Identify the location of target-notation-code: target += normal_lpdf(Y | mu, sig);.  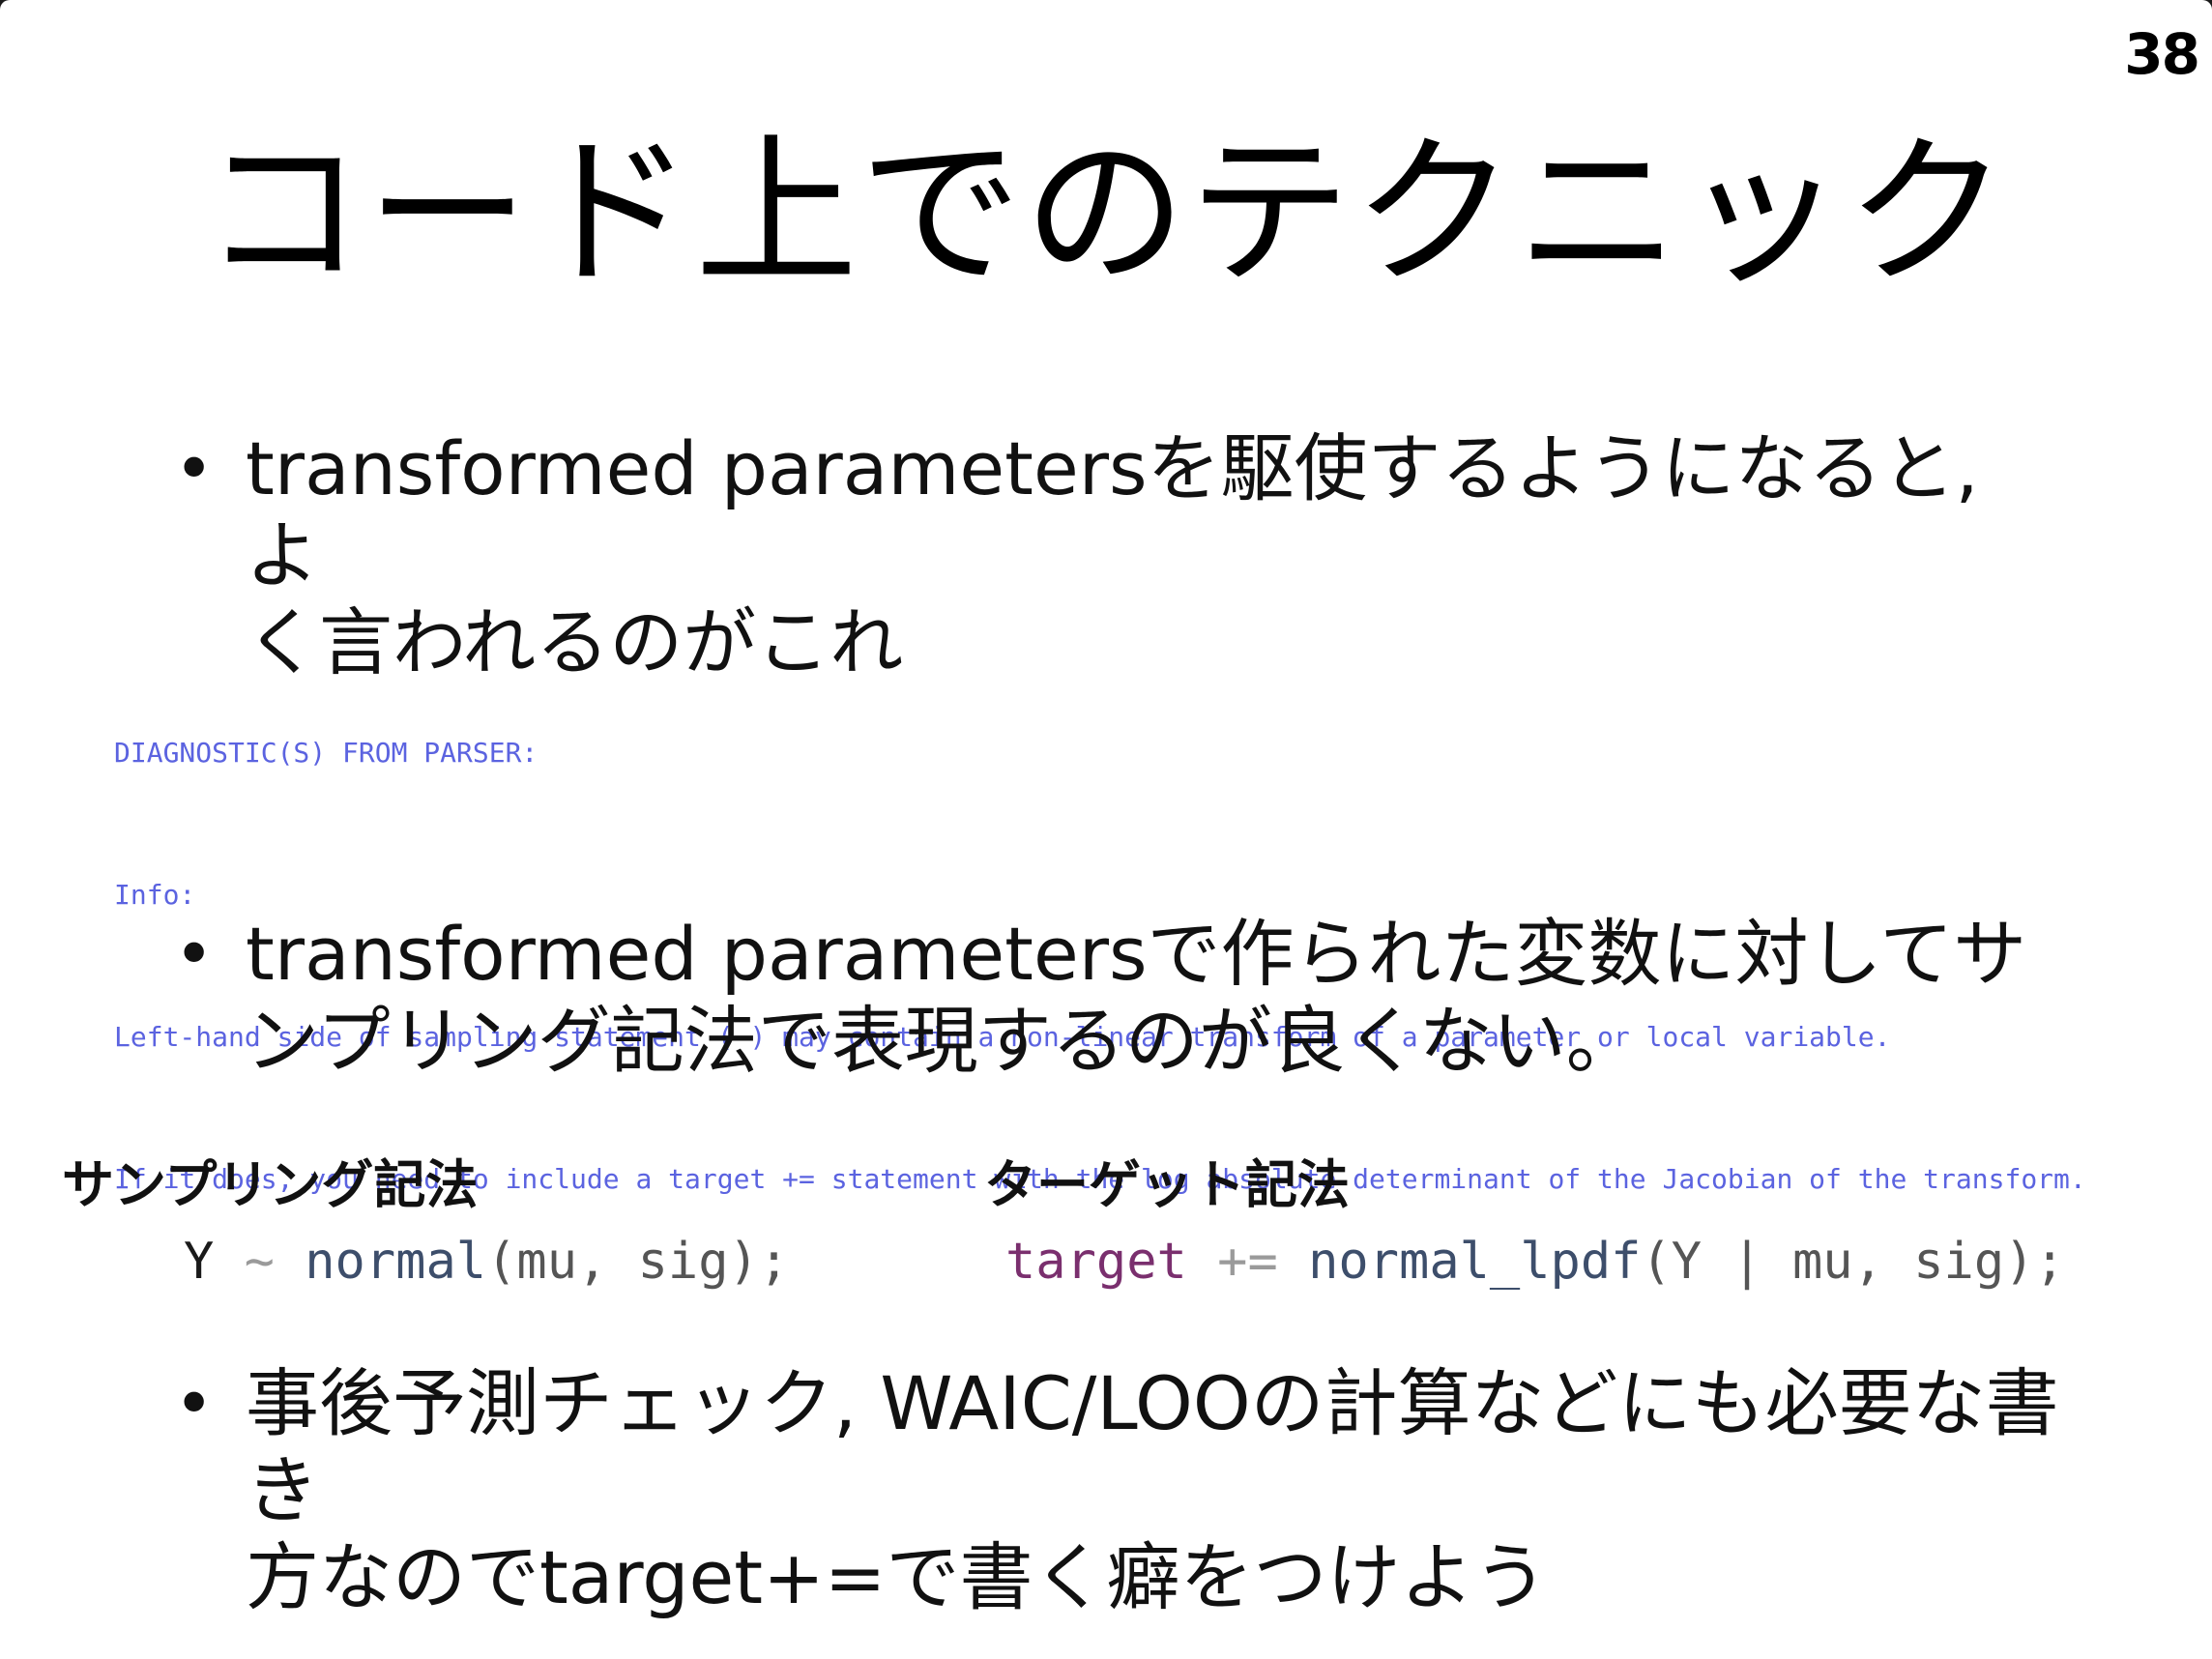
(1535, 1261).